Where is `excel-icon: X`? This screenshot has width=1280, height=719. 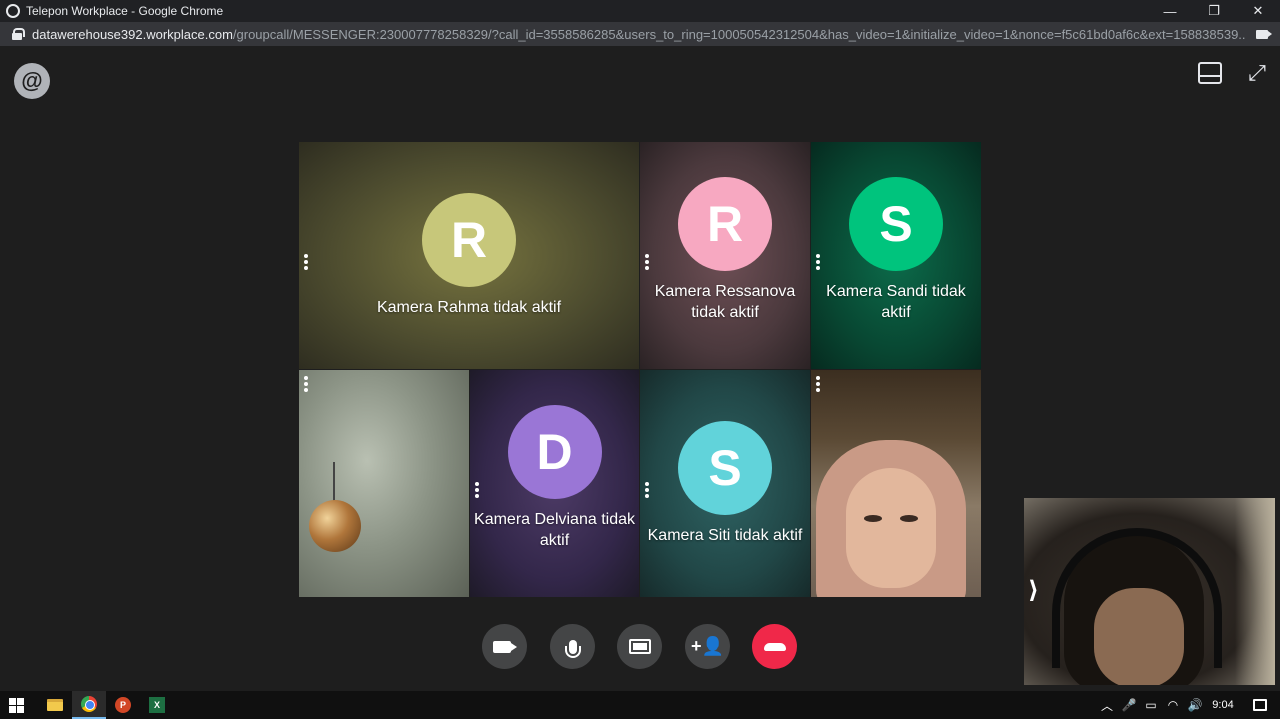
excel-icon: X is located at coordinates (157, 705).